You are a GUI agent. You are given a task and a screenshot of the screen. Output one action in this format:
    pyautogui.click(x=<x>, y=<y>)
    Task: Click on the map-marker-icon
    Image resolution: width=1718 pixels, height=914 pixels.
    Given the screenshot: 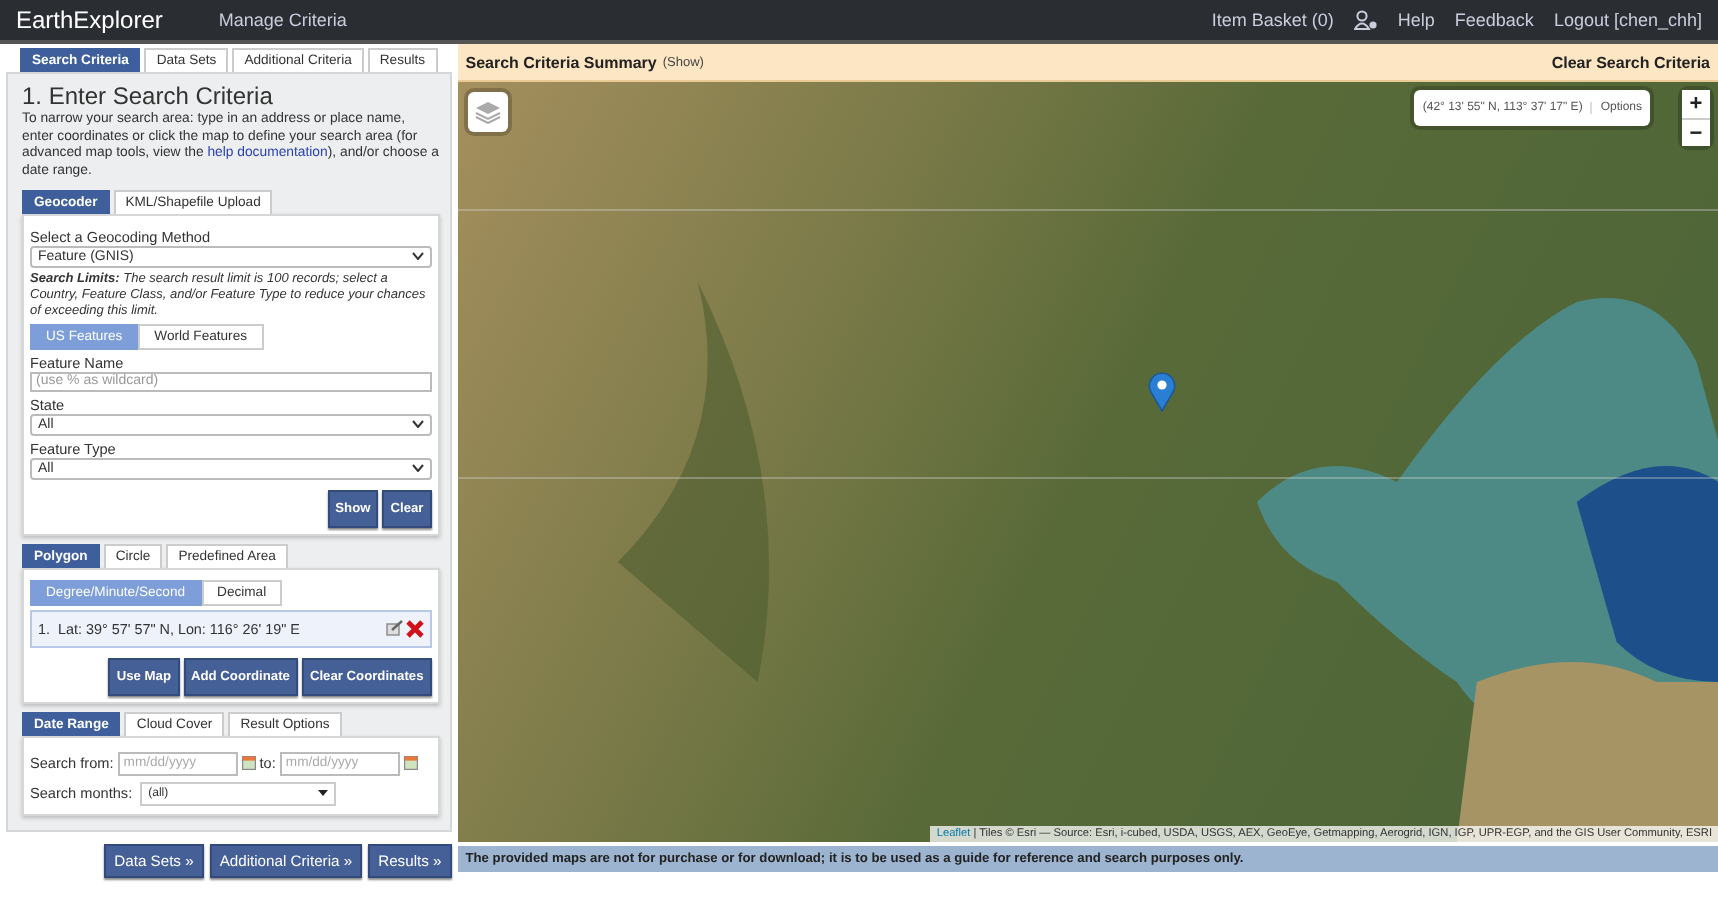 What is the action you would take?
    pyautogui.click(x=1161, y=392)
    